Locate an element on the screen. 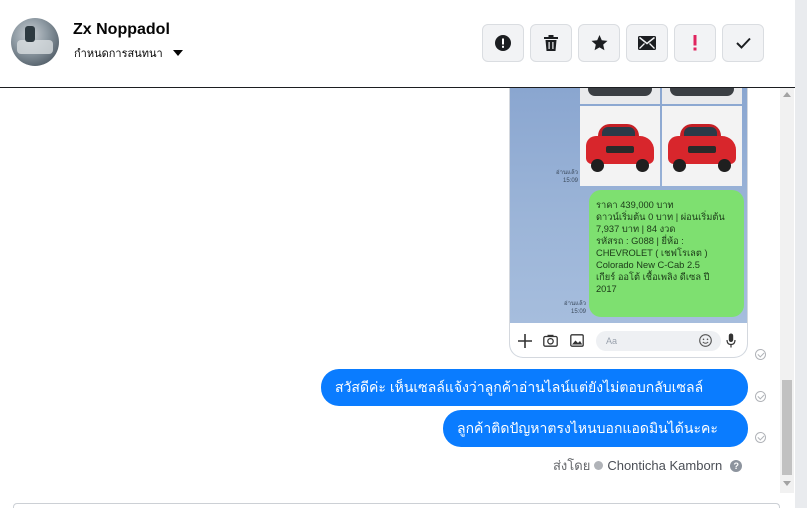  trash-icon is located at coordinates (551, 43).